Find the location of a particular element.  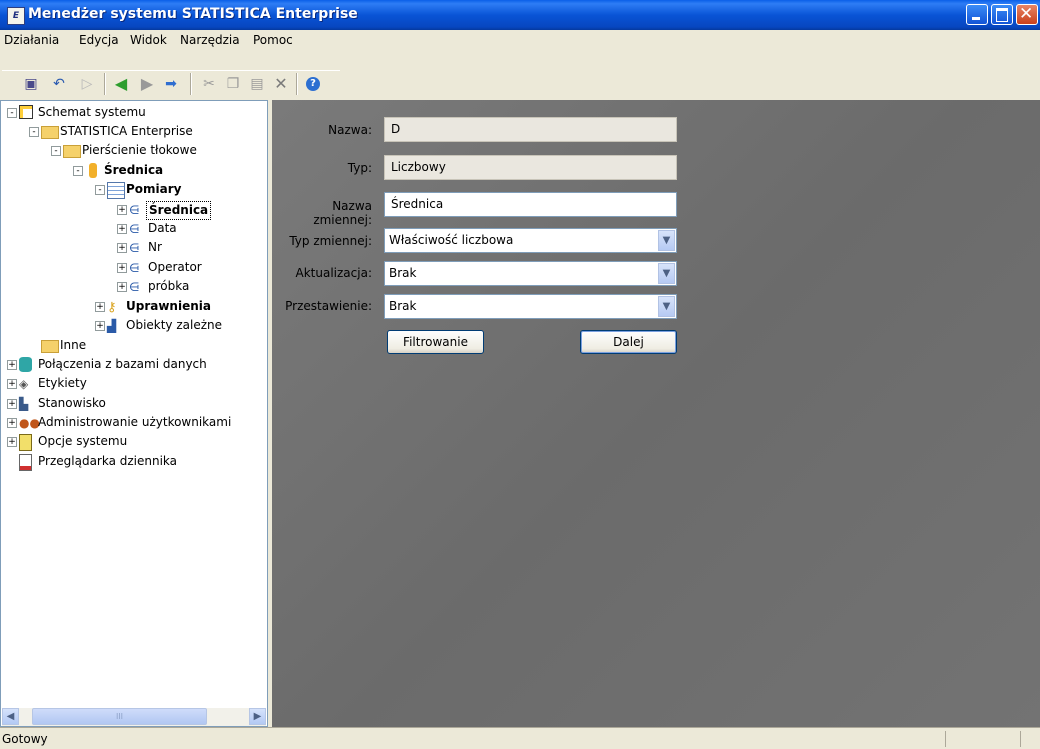

arrow-right-icon: ➡ is located at coordinates (171, 84).